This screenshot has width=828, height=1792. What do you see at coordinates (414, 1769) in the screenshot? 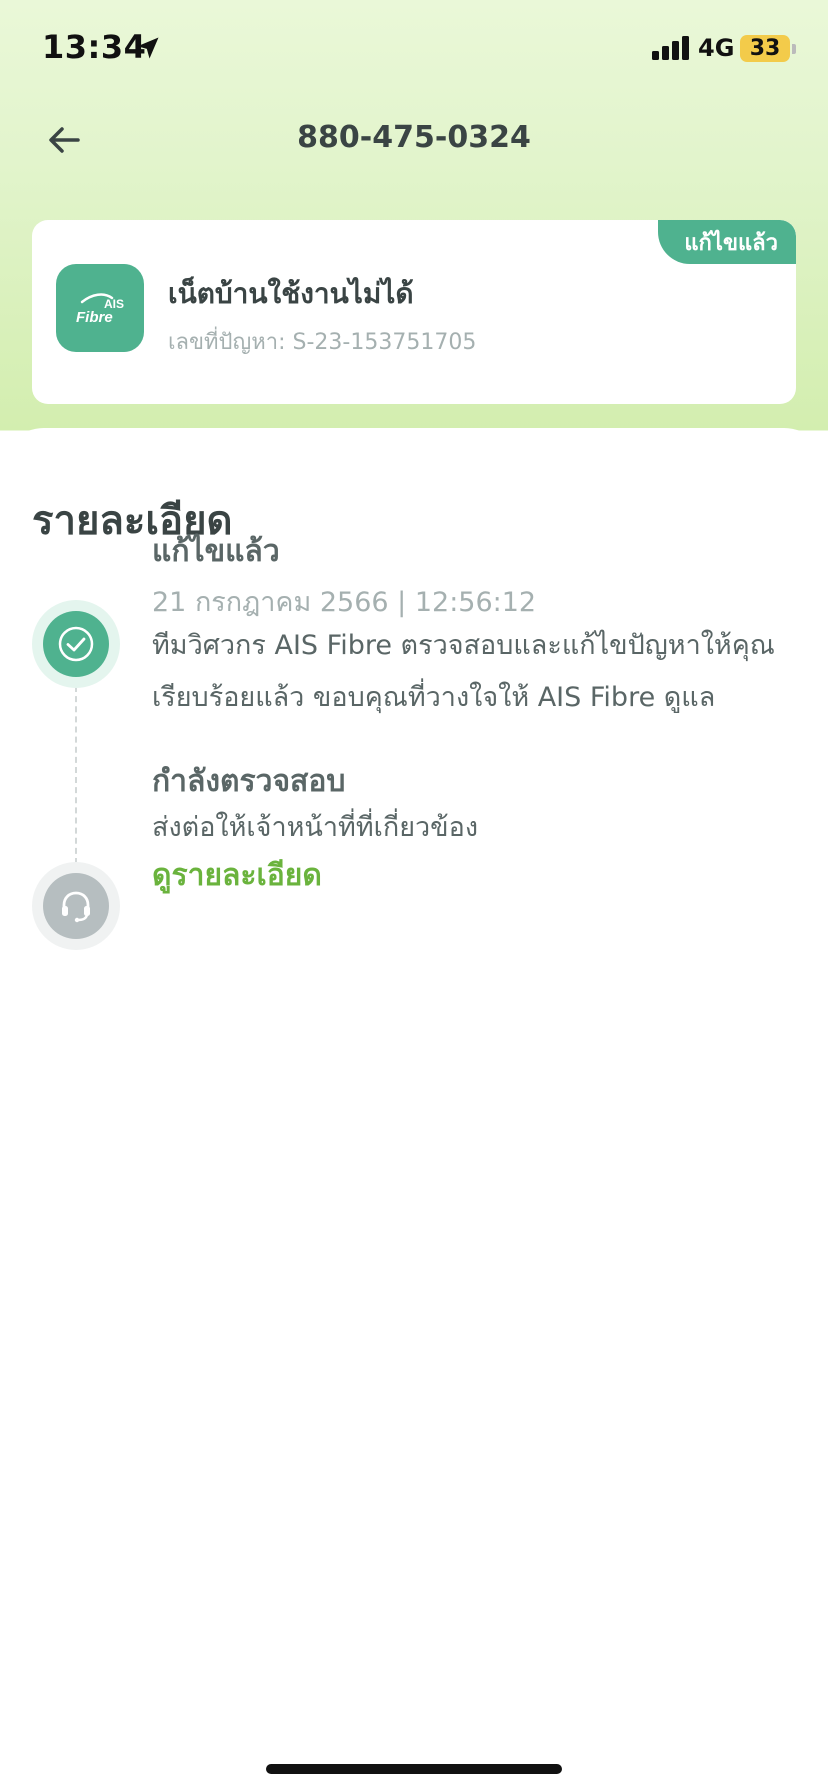
I see `home-indicator` at bounding box center [414, 1769].